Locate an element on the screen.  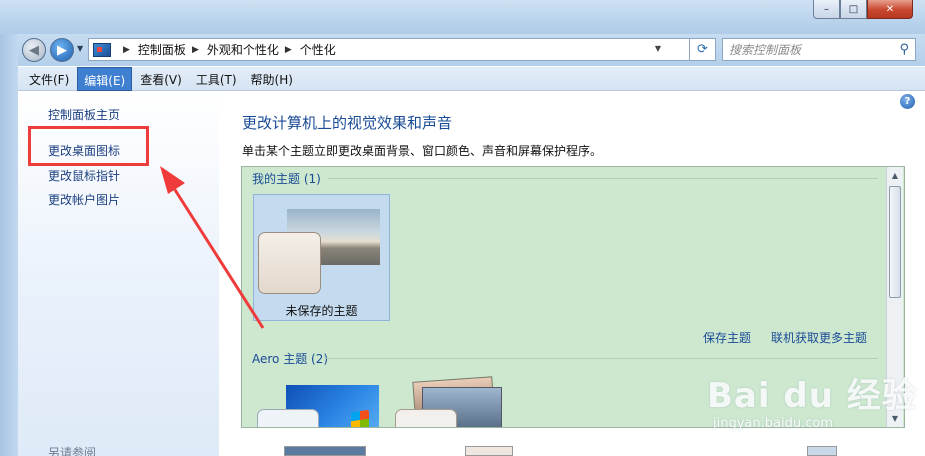
back-arrow-icon: ◀ is located at coordinates (34, 50).